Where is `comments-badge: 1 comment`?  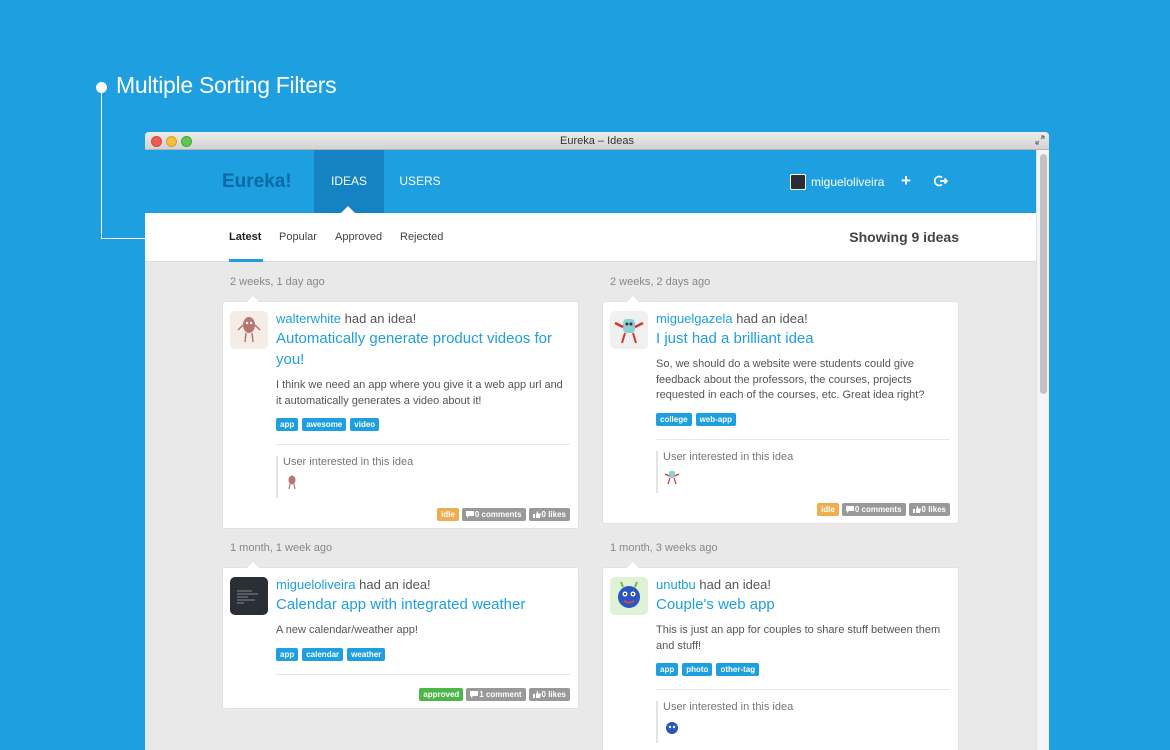
comments-badge: 1 comment is located at coordinates (496, 694).